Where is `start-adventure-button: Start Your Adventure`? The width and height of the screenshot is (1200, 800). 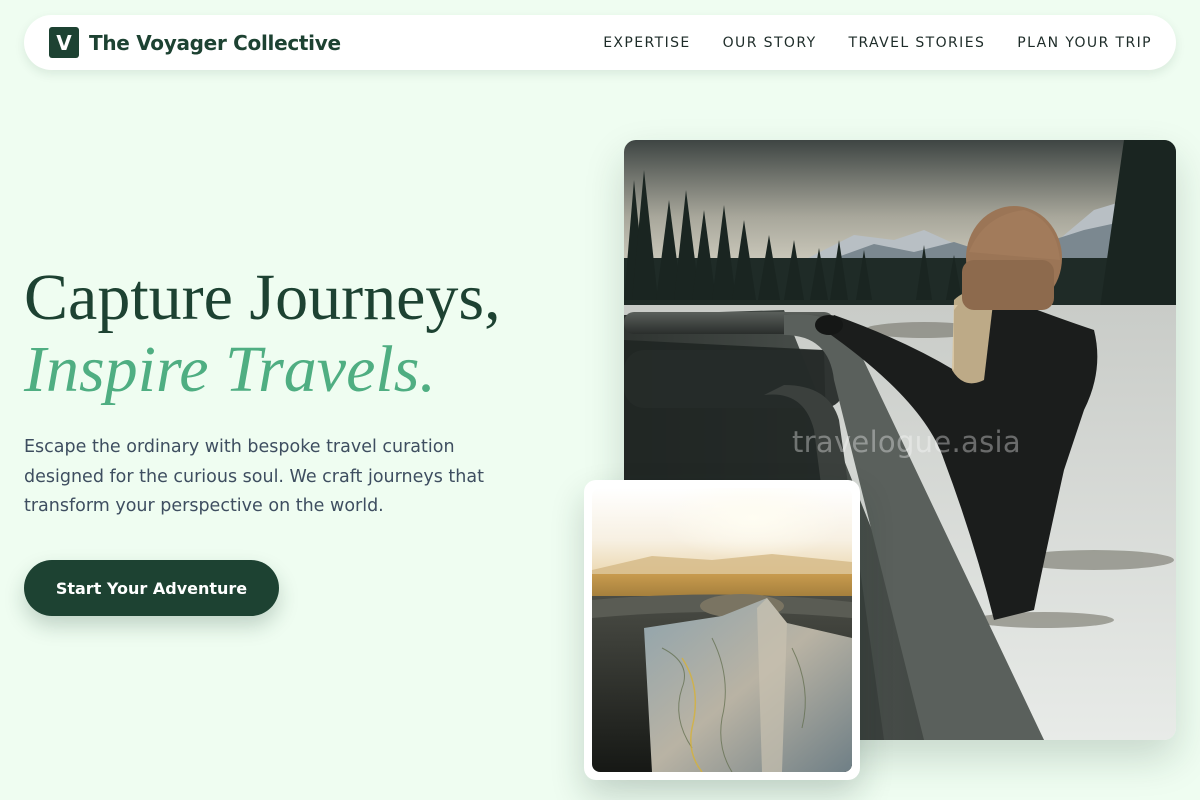 start-adventure-button: Start Your Adventure is located at coordinates (151, 588).